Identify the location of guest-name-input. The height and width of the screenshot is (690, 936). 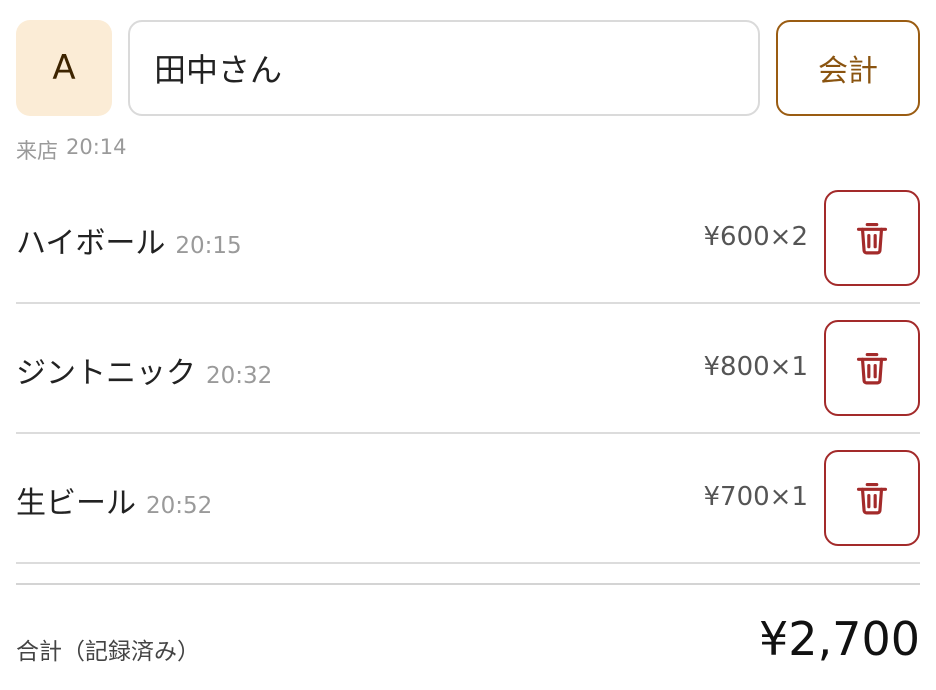
(444, 68).